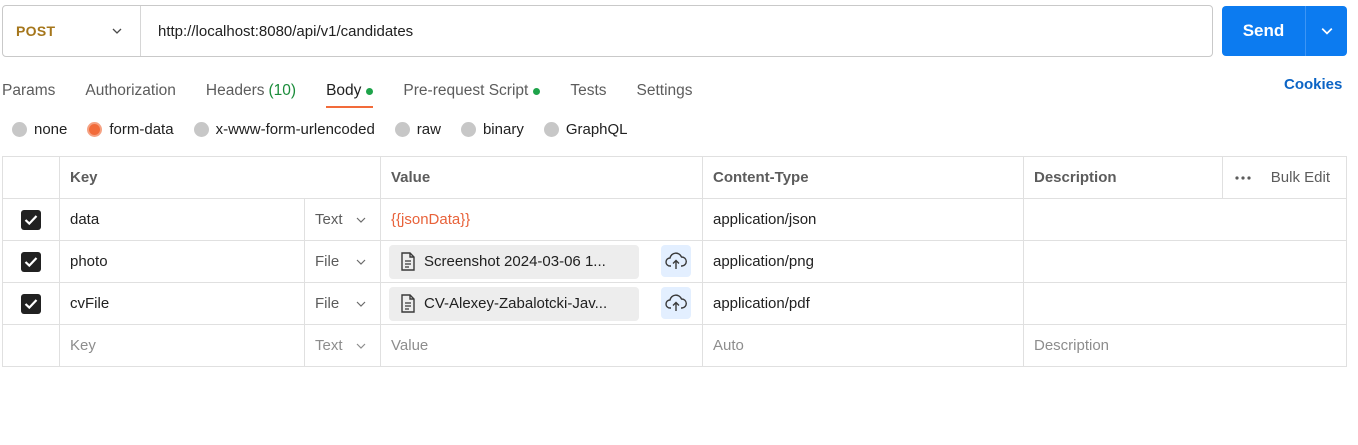 The width and height of the screenshot is (1358, 445). I want to click on tab-body: Body, so click(350, 92).